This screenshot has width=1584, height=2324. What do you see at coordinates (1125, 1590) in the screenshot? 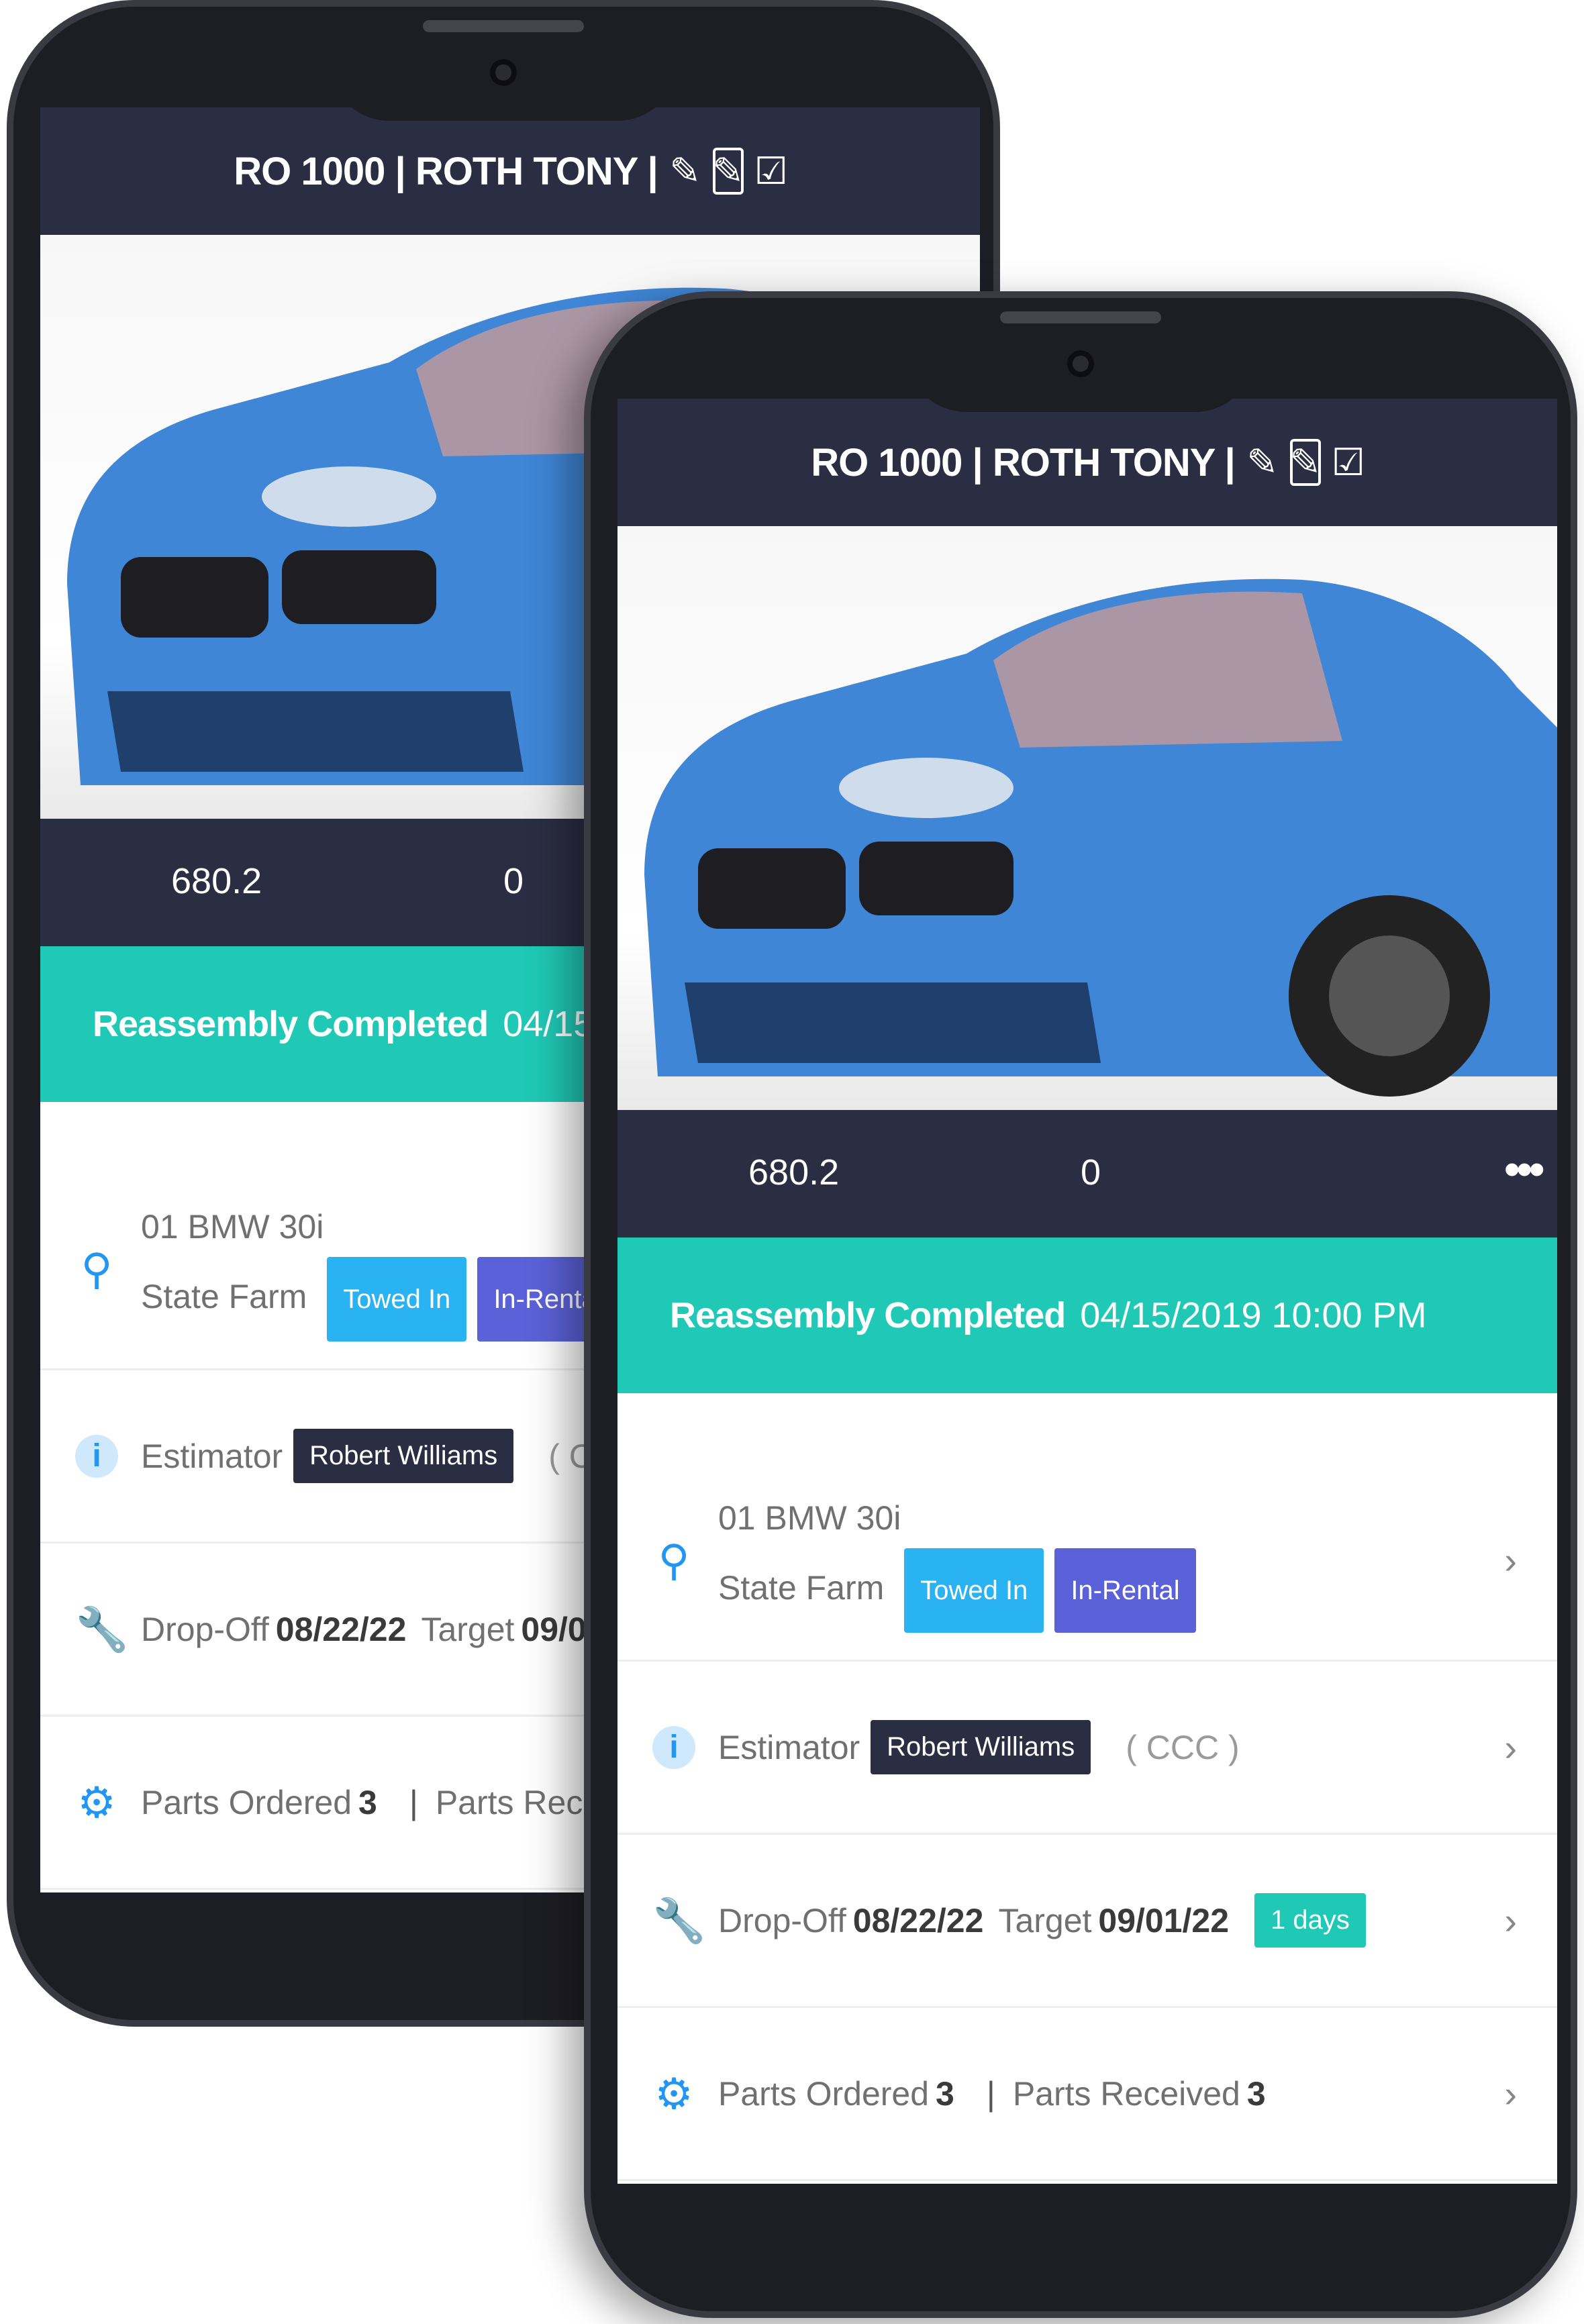
I see `in-rental-badge: In-Rental` at bounding box center [1125, 1590].